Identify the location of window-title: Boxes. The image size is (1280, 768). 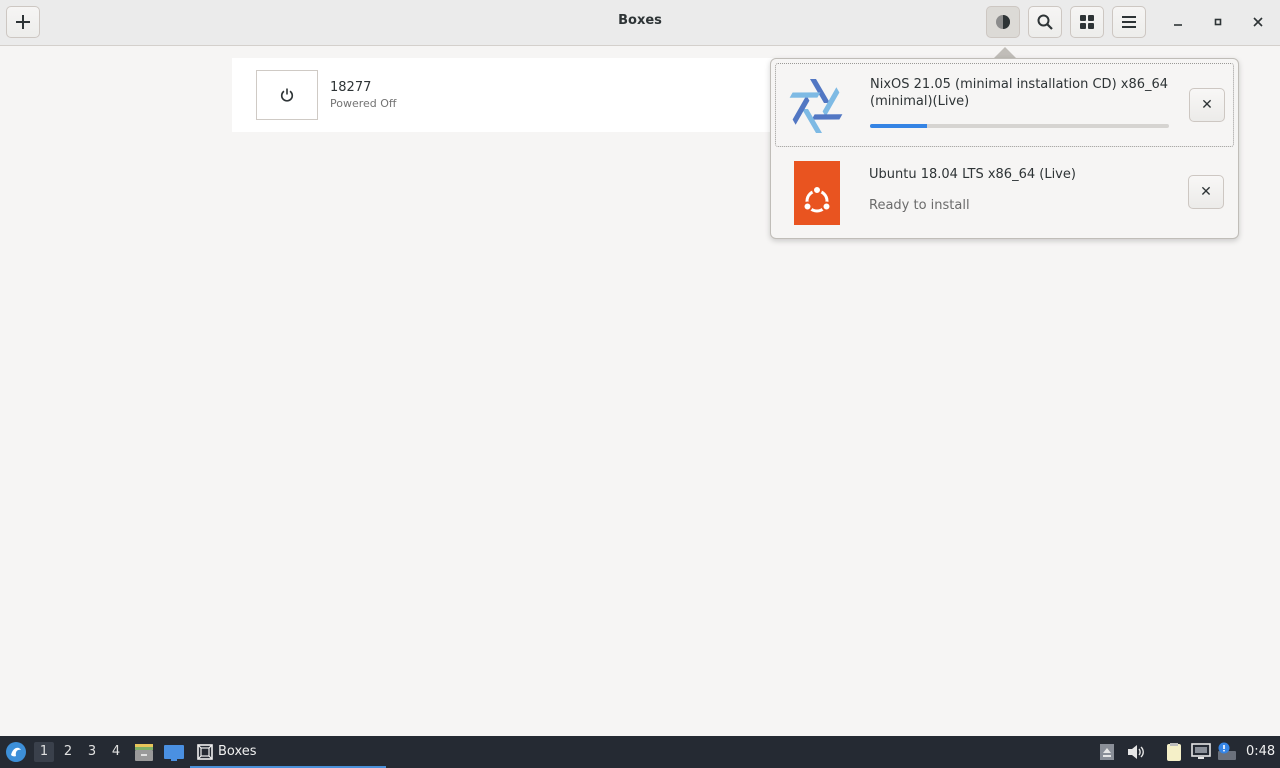
(640, 20).